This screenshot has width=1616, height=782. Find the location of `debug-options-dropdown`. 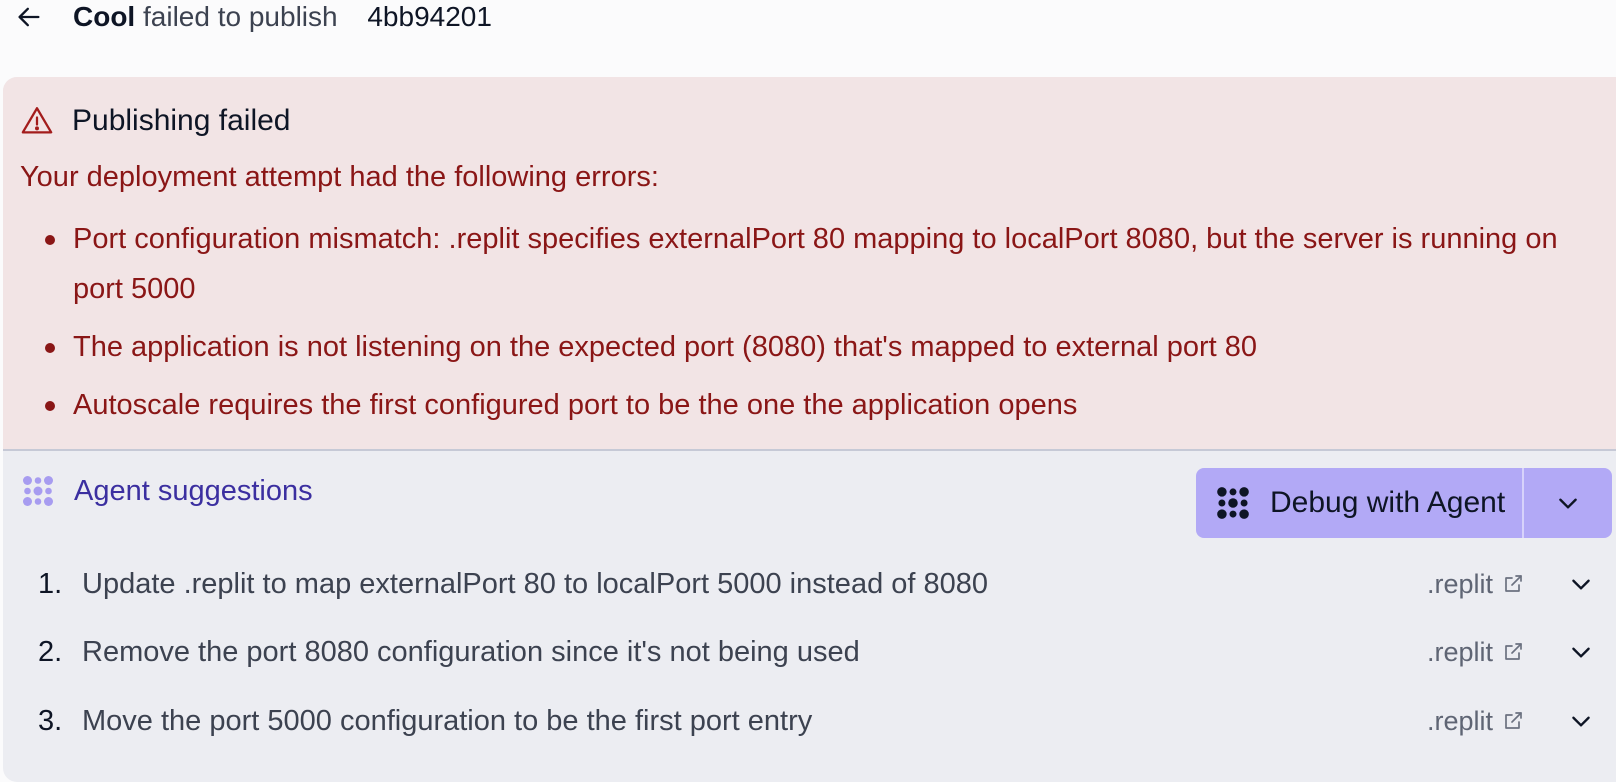

debug-options-dropdown is located at coordinates (1568, 503).